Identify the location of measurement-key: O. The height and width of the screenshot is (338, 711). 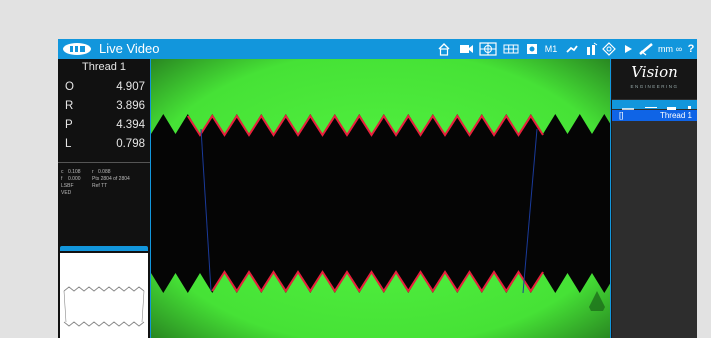
(69, 87).